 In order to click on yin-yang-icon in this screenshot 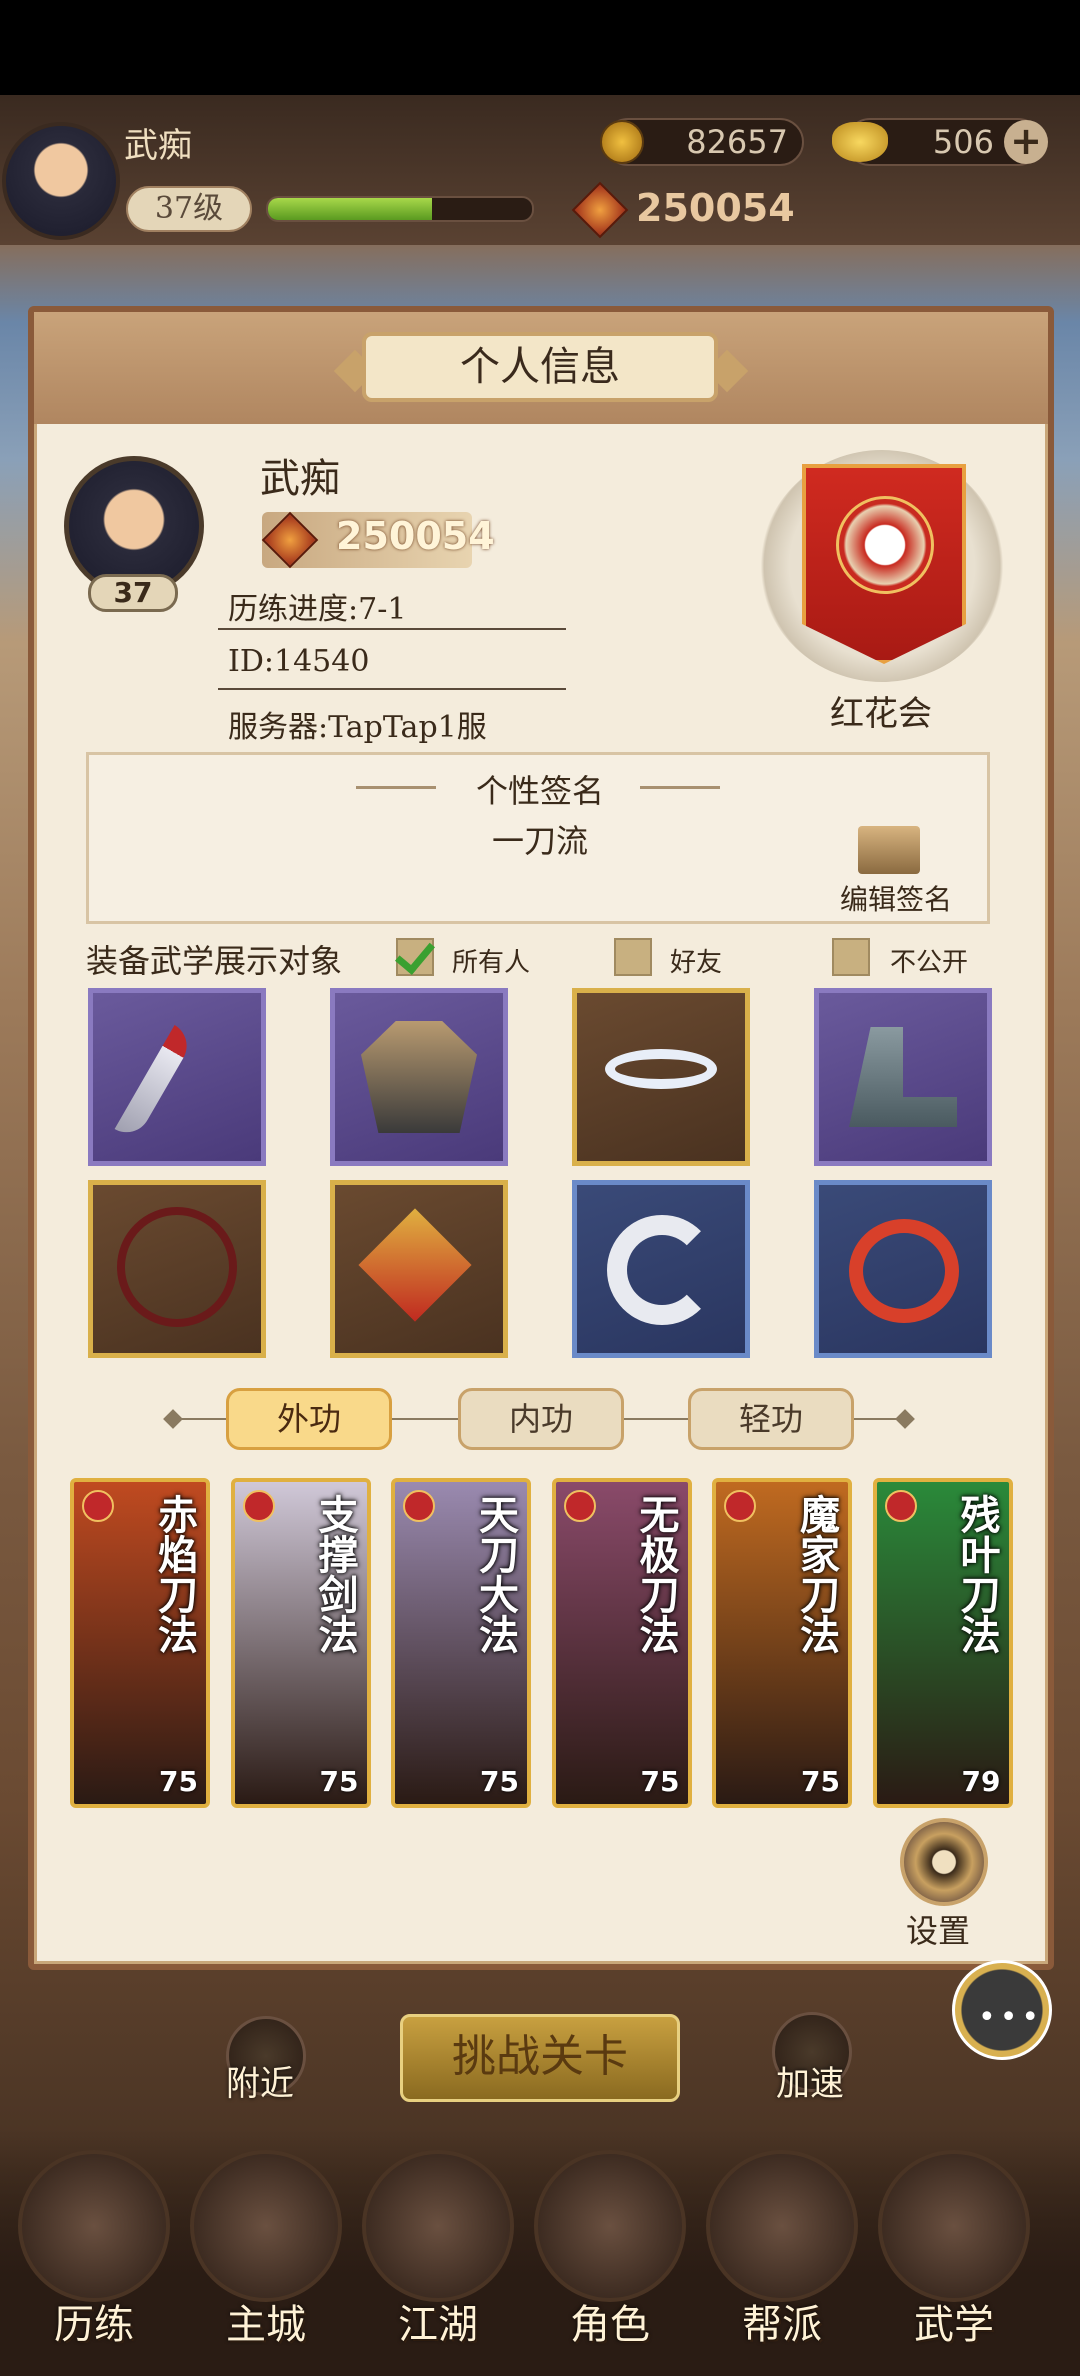, I will do `click(944, 1862)`.